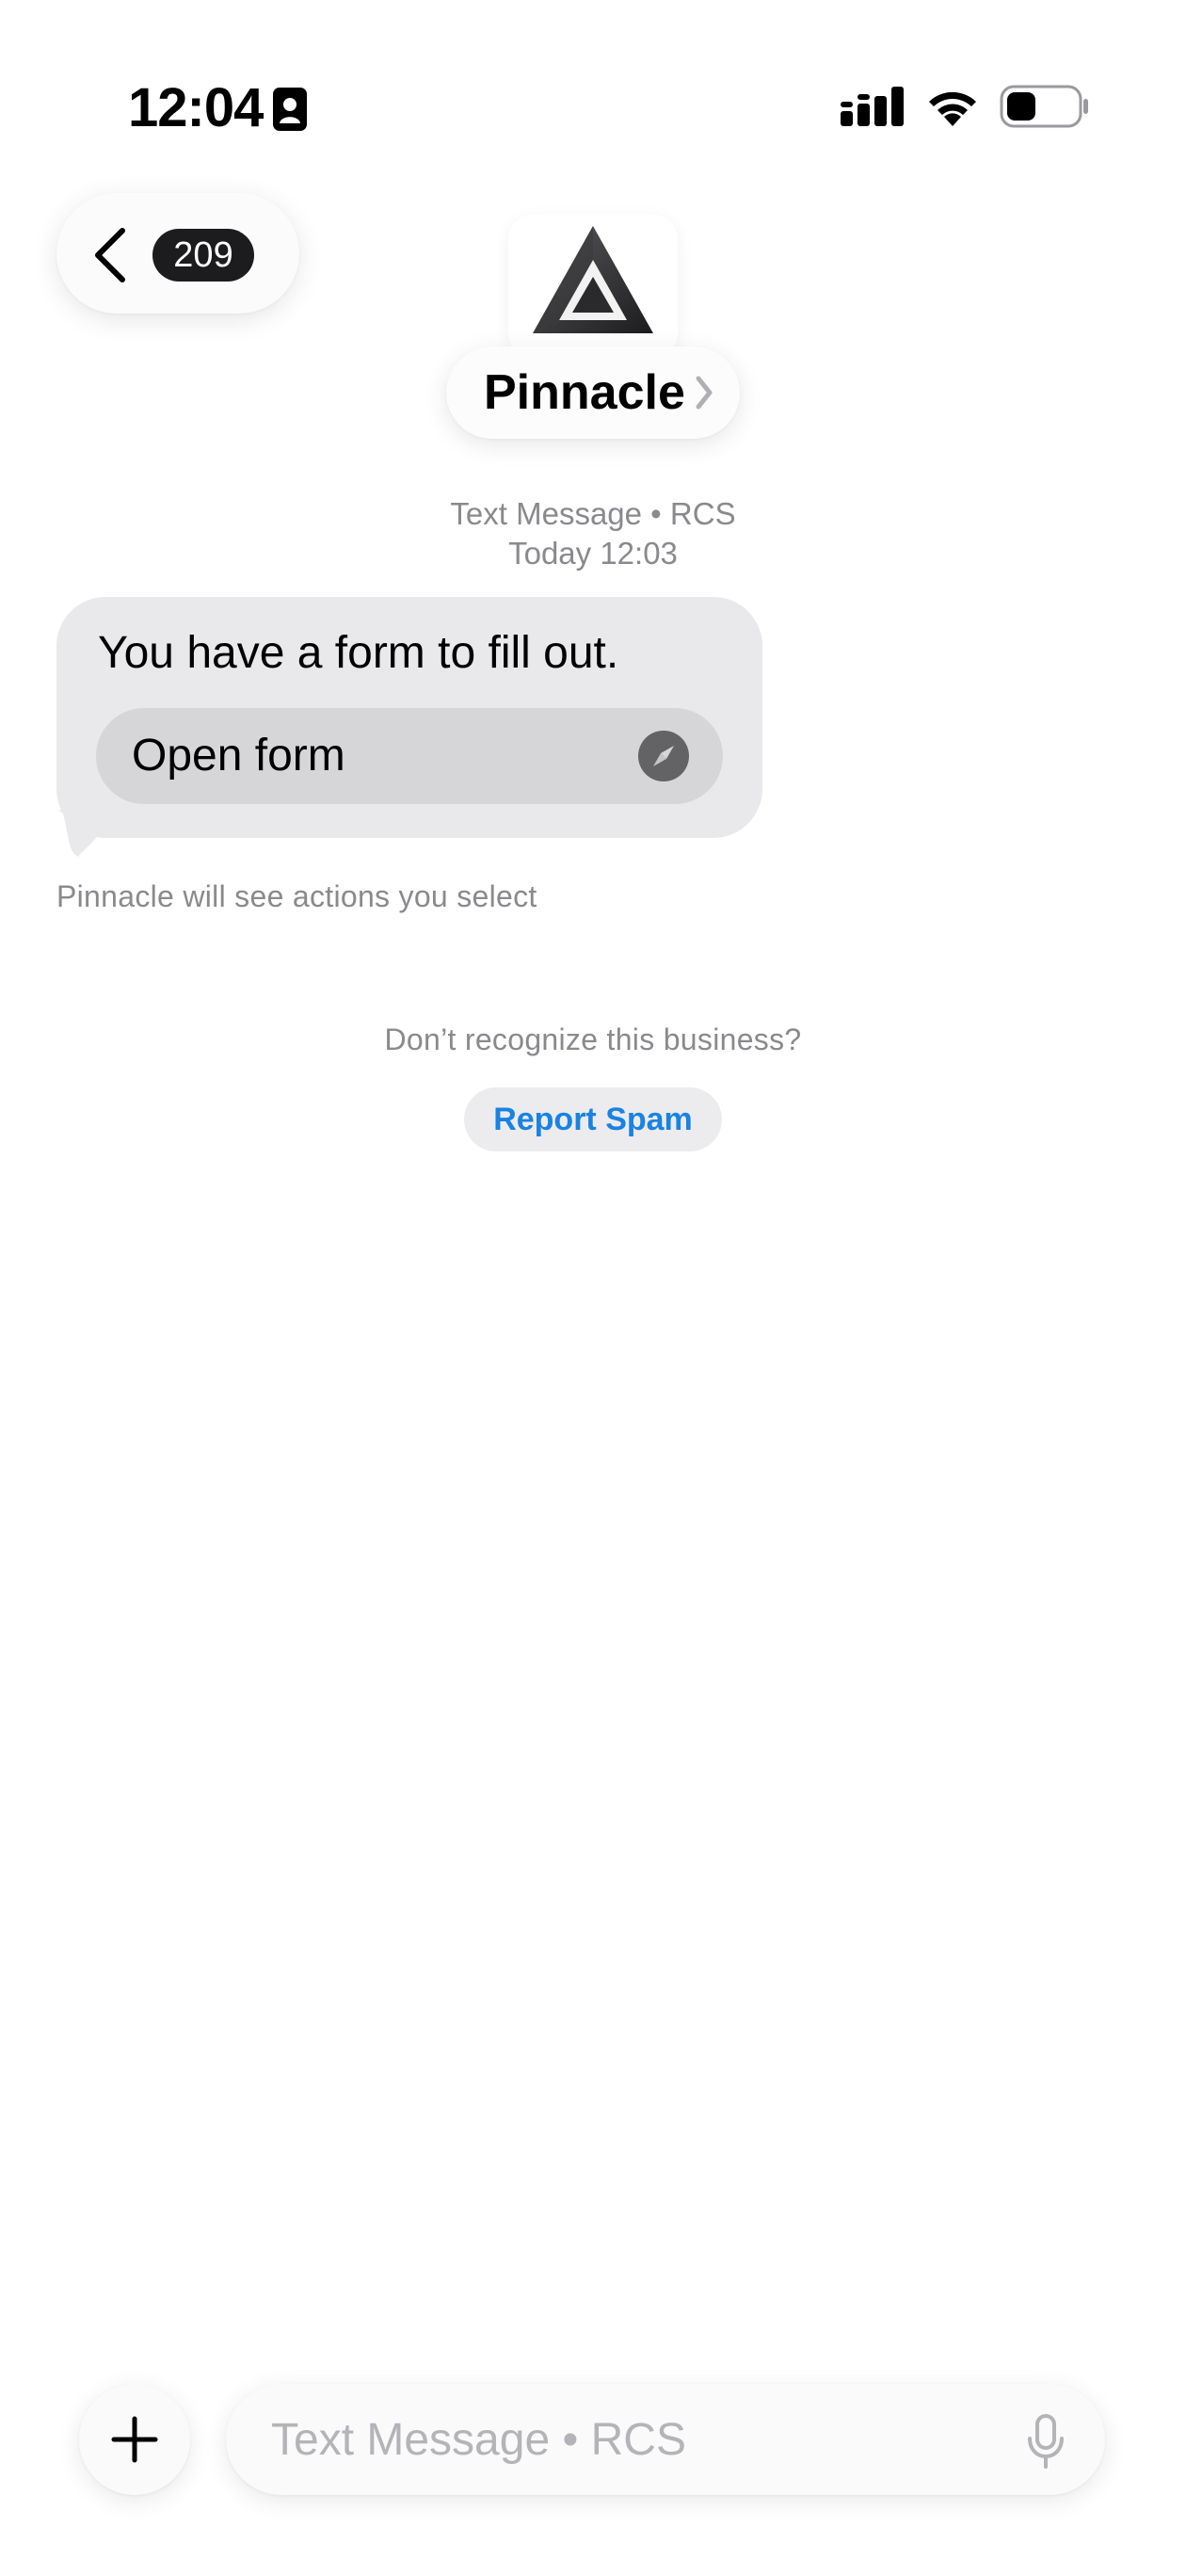 The width and height of the screenshot is (1186, 2576). I want to click on plus-icon, so click(134, 2439).